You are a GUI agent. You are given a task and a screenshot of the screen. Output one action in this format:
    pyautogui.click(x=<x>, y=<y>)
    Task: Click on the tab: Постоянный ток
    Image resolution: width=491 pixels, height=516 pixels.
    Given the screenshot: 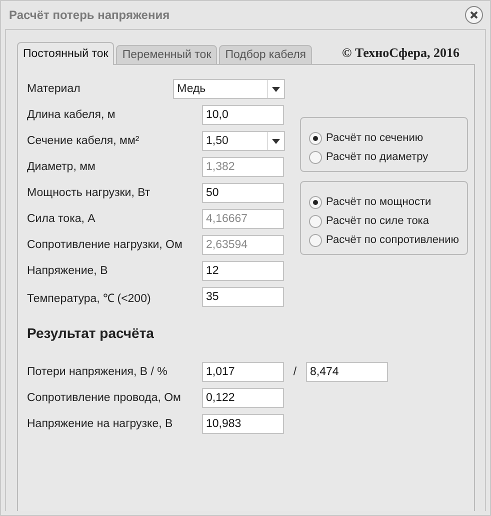 What is the action you would take?
    pyautogui.click(x=65, y=53)
    